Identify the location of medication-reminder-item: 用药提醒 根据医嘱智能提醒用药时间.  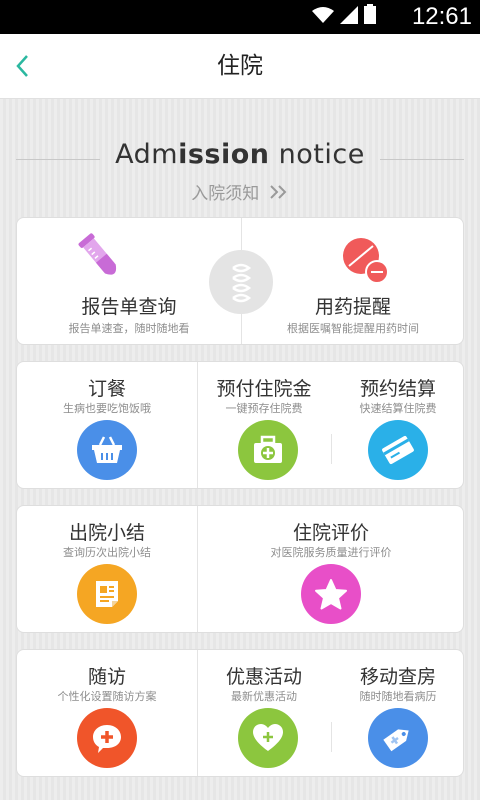
(353, 282).